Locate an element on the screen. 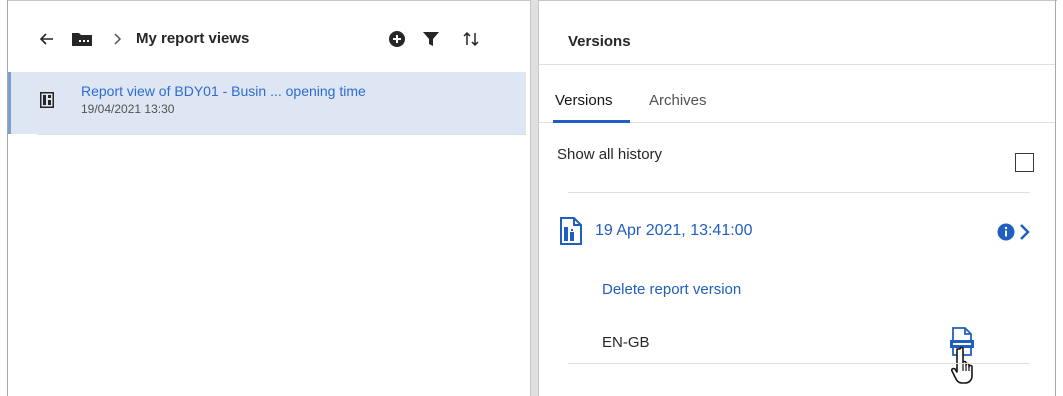  show-all-history-label: Show all history is located at coordinates (610, 154).